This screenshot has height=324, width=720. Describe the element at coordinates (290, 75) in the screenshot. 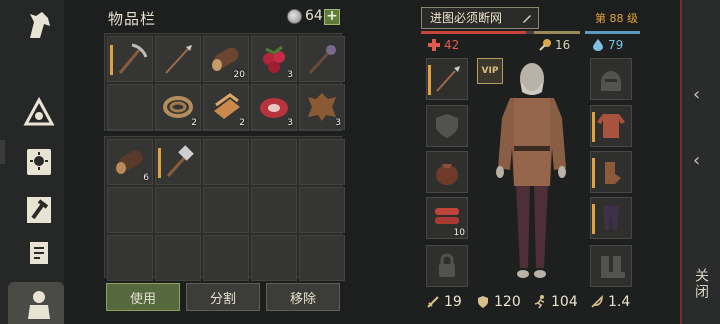

I see `item-count: 3` at that location.